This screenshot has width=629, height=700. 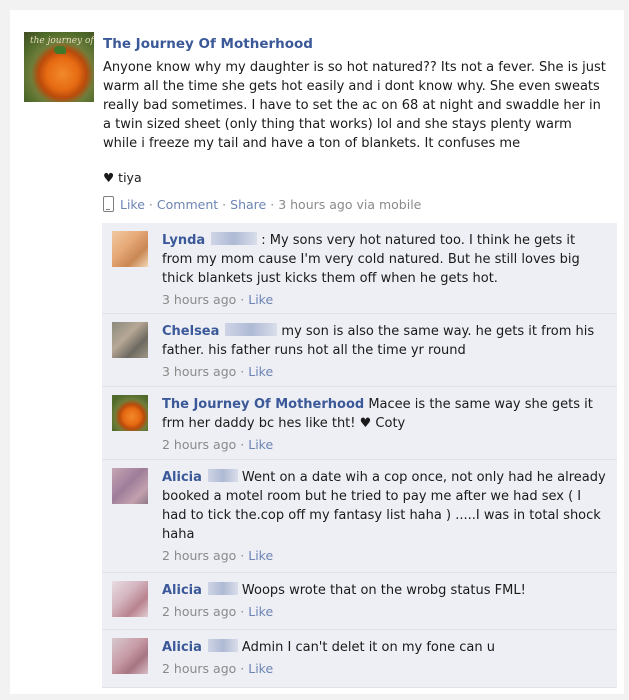 What do you see at coordinates (355, 44) in the screenshot?
I see `post-author-link: The Journey Of Motherhood` at bounding box center [355, 44].